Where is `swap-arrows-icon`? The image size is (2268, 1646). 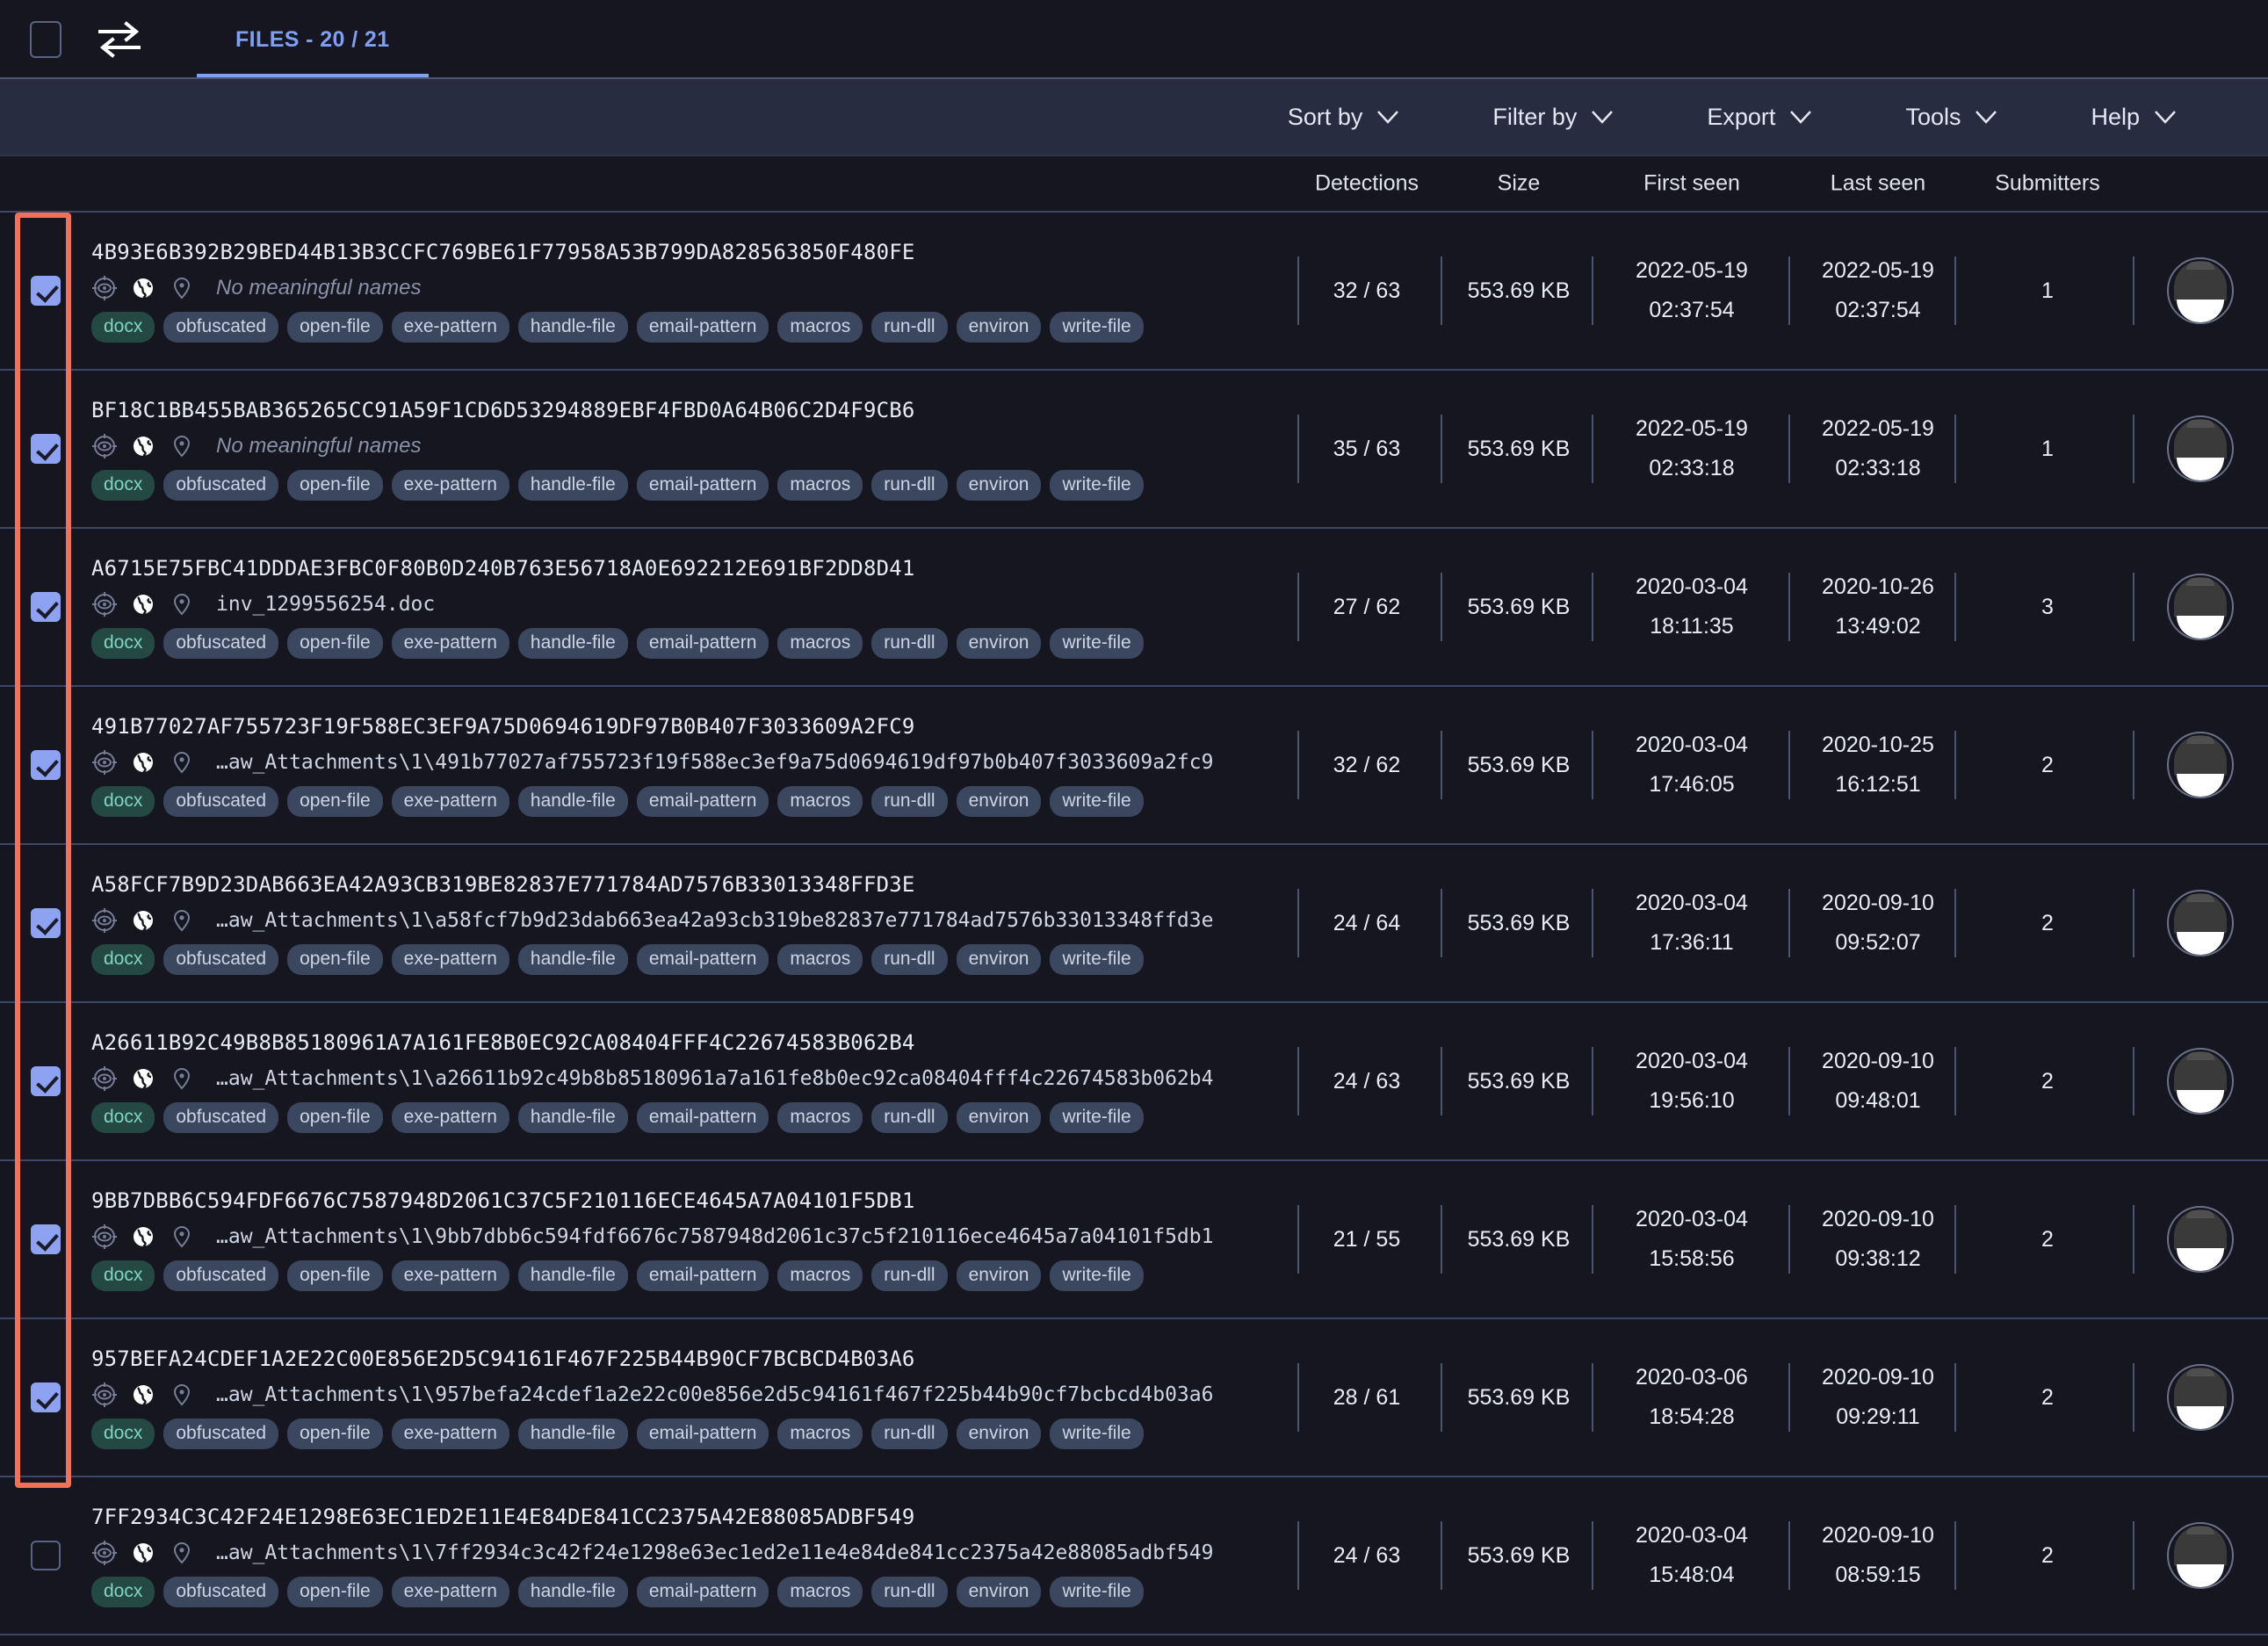 swap-arrows-icon is located at coordinates (120, 39).